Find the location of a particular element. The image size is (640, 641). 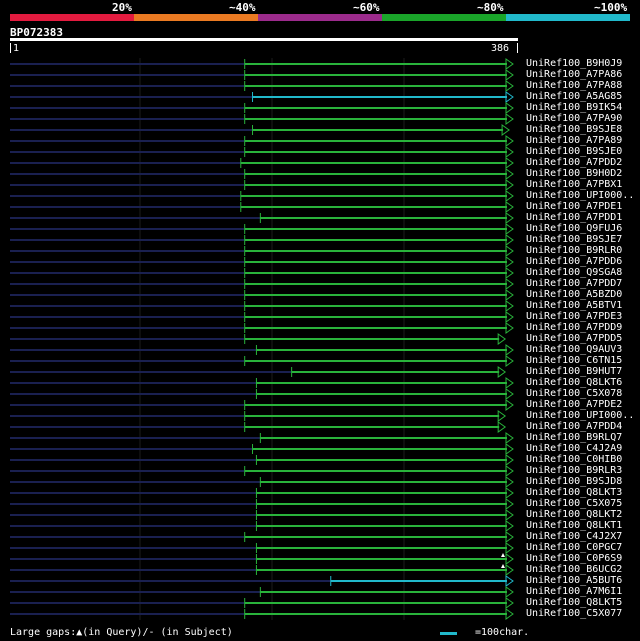

hit-label: UniRef100_C6TN15 is located at coordinates (574, 360).